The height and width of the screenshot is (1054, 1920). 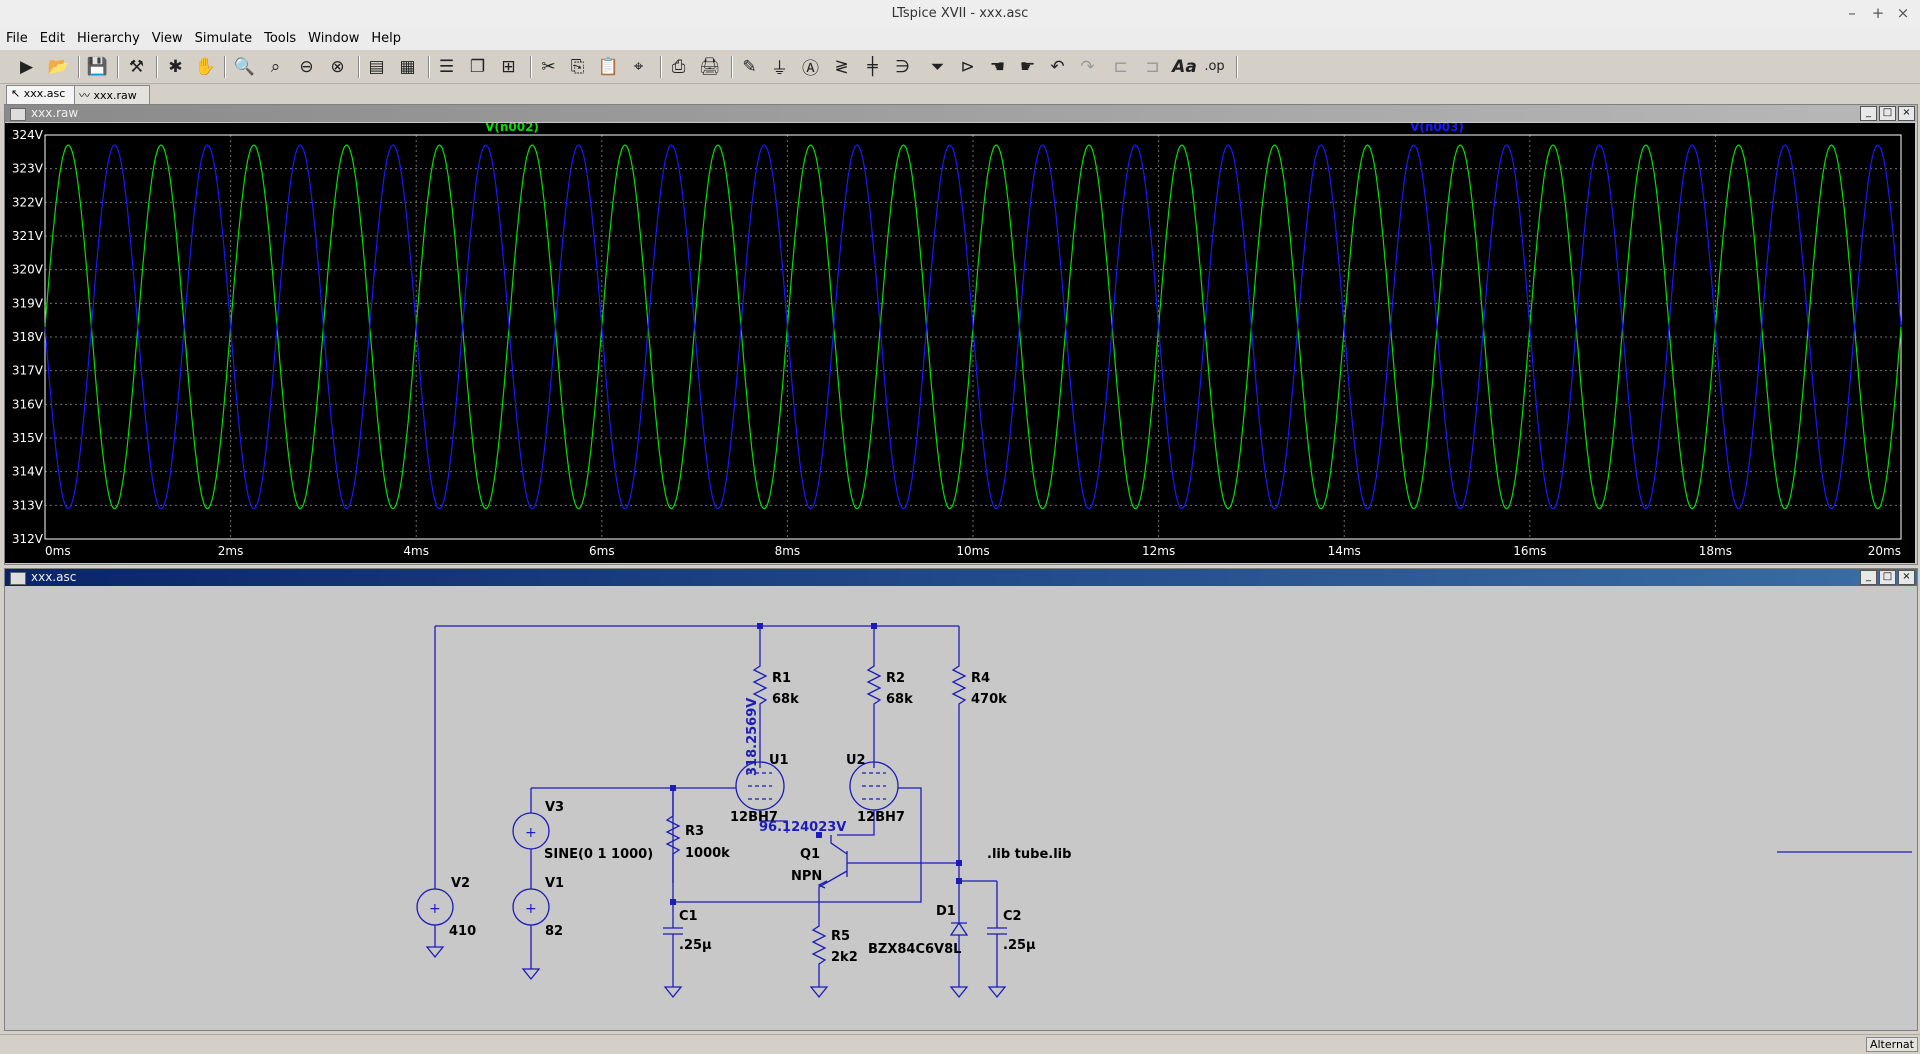 I want to click on title-bar: LTspice XVII - xxx.asc – + ×, so click(x=960, y=14).